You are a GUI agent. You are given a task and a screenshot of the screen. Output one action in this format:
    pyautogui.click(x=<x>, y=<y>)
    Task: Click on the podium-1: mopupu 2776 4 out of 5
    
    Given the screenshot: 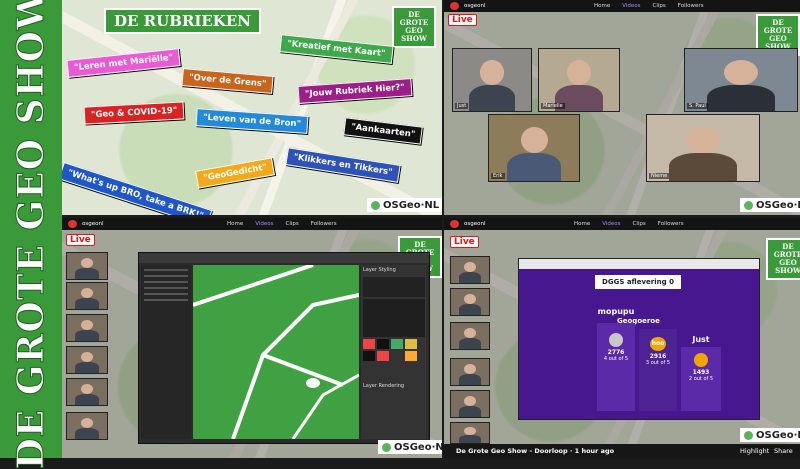 What is the action you would take?
    pyautogui.click(x=616, y=359)
    